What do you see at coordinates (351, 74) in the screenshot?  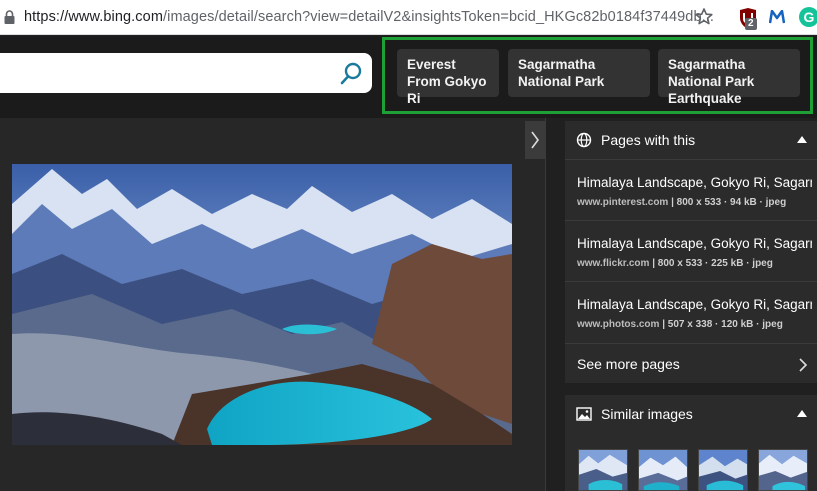 I see `search-icon` at bounding box center [351, 74].